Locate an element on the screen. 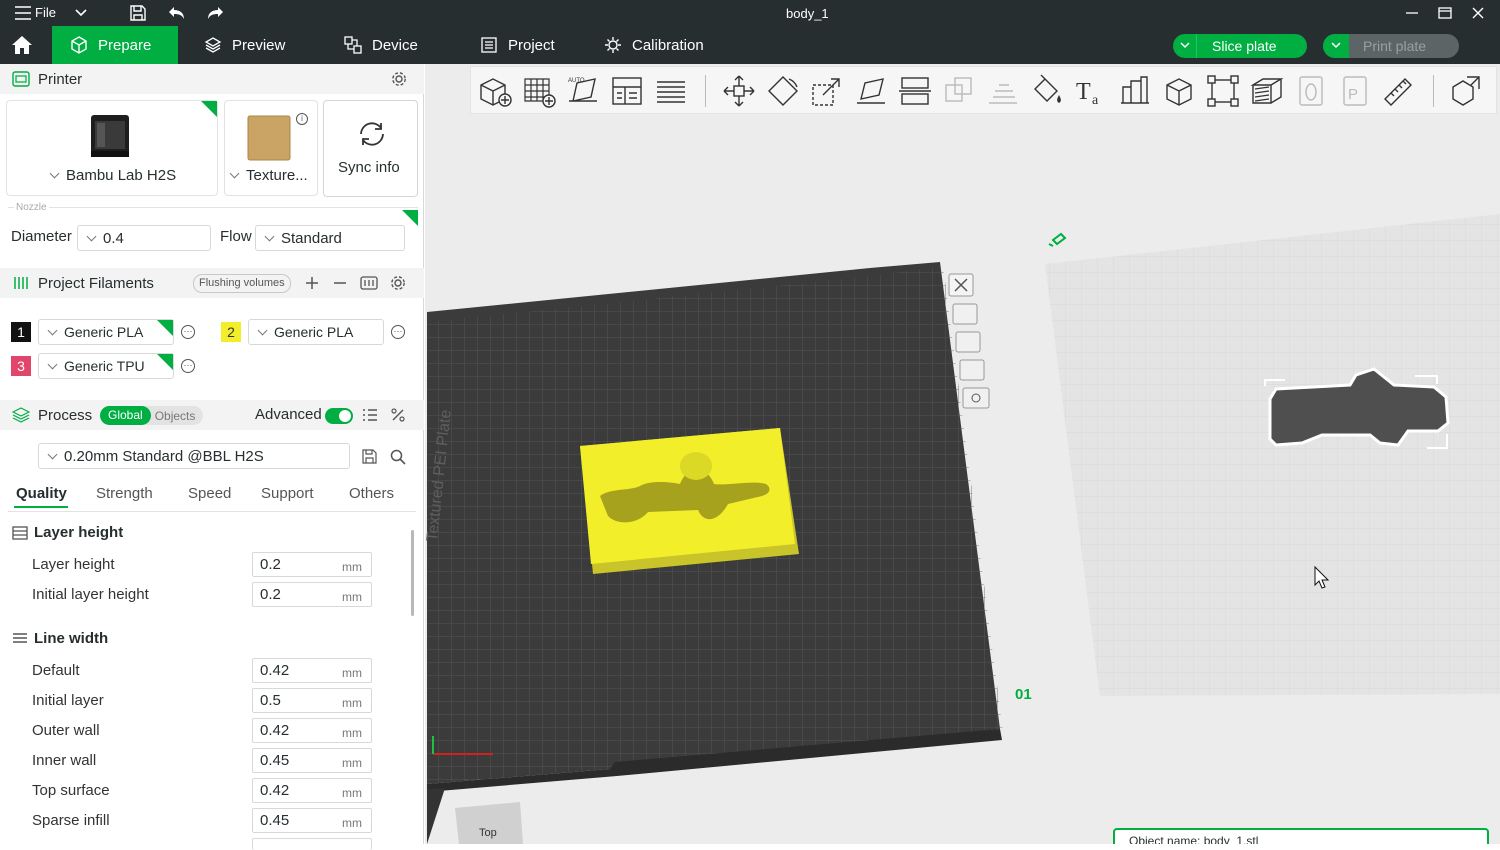 The image size is (1500, 850). print-dropdown is located at coordinates (1336, 46).